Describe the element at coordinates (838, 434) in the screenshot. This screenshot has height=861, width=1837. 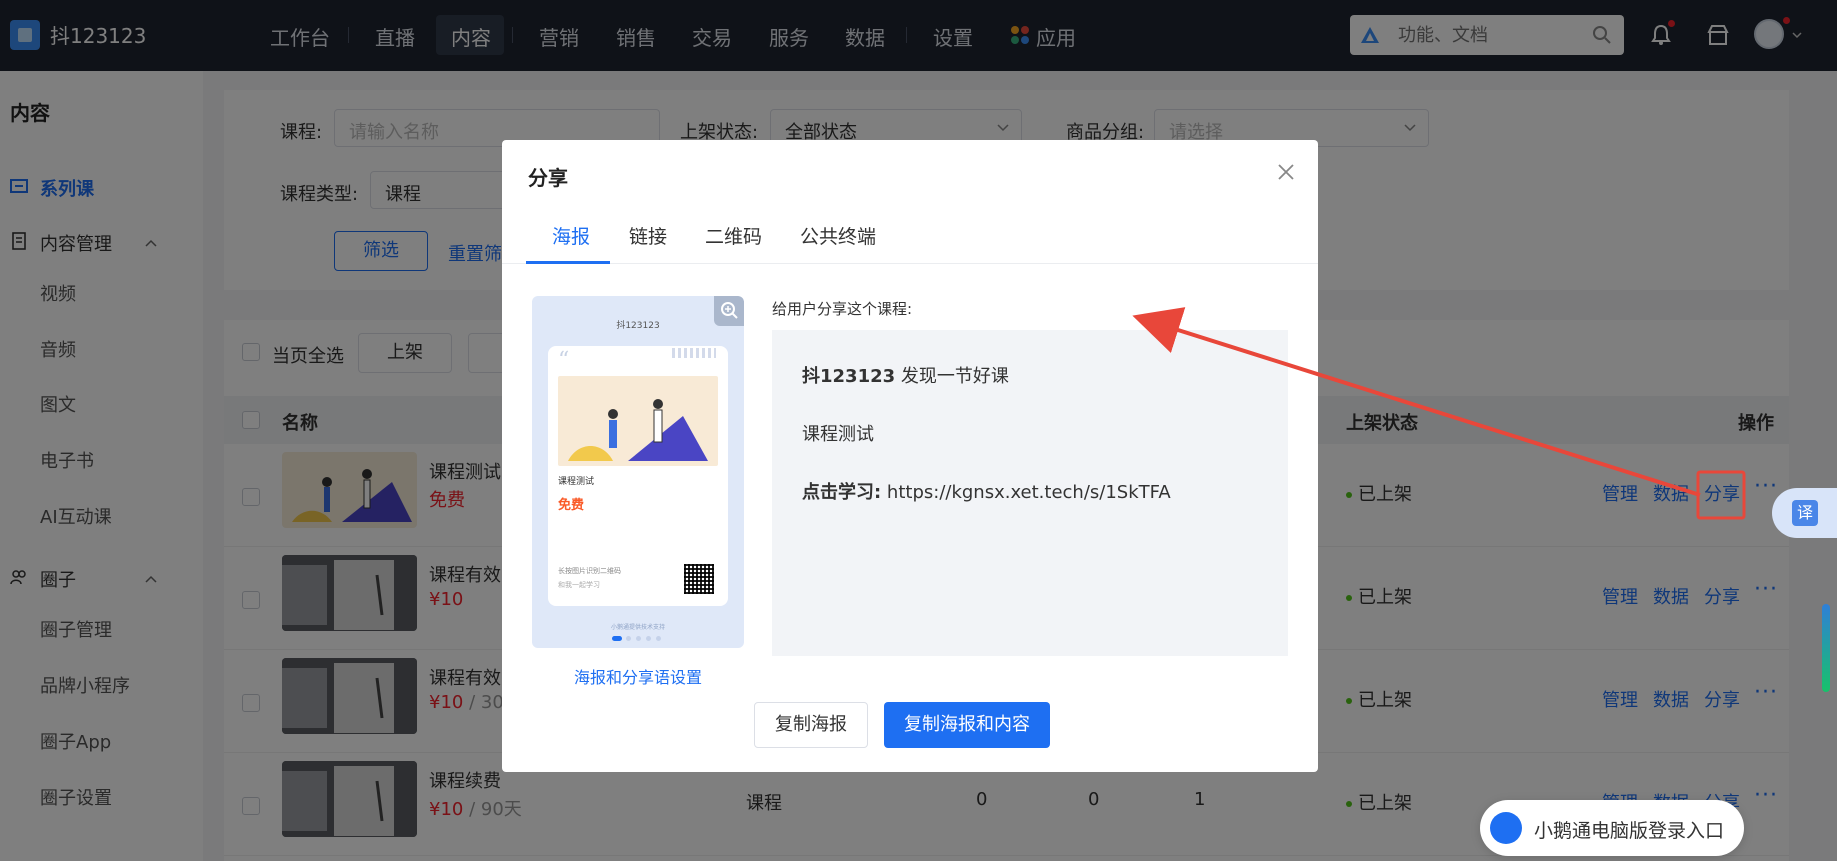
I see `share-line-course: 课程测试` at that location.